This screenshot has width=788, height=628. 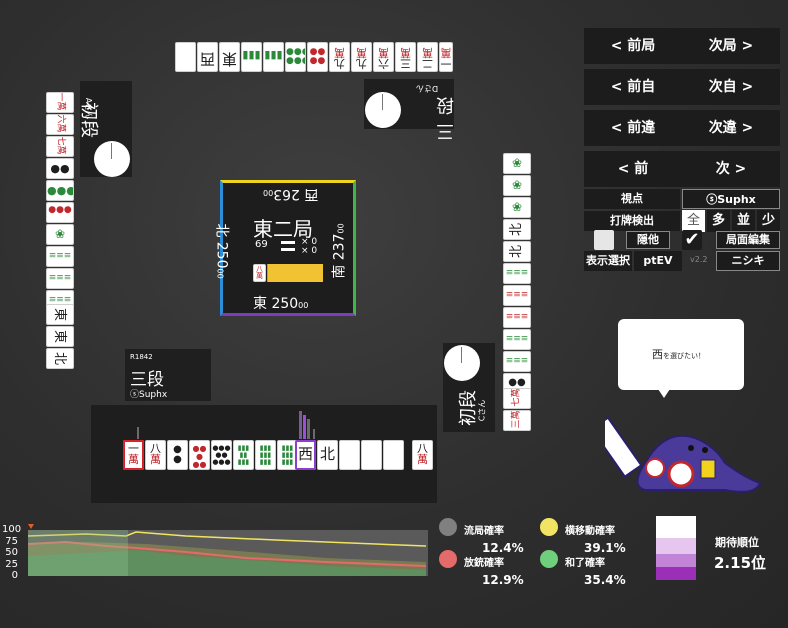 What do you see at coordinates (227, 550) in the screenshot?
I see `graph-plot` at bounding box center [227, 550].